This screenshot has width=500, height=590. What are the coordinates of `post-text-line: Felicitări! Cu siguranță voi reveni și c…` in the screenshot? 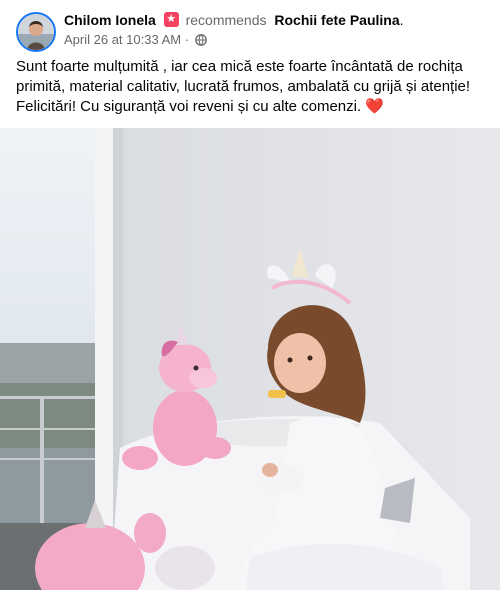 It's located at (189, 106).